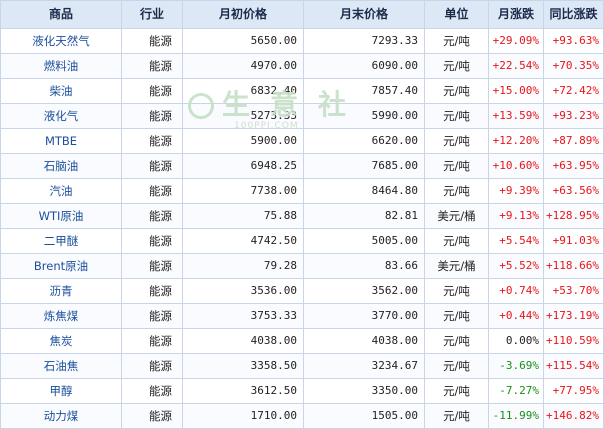 Image resolution: width=604 pixels, height=429 pixels. Describe the element at coordinates (516, 266) in the screenshot. I see `month-change-cell: +5.52%` at that location.